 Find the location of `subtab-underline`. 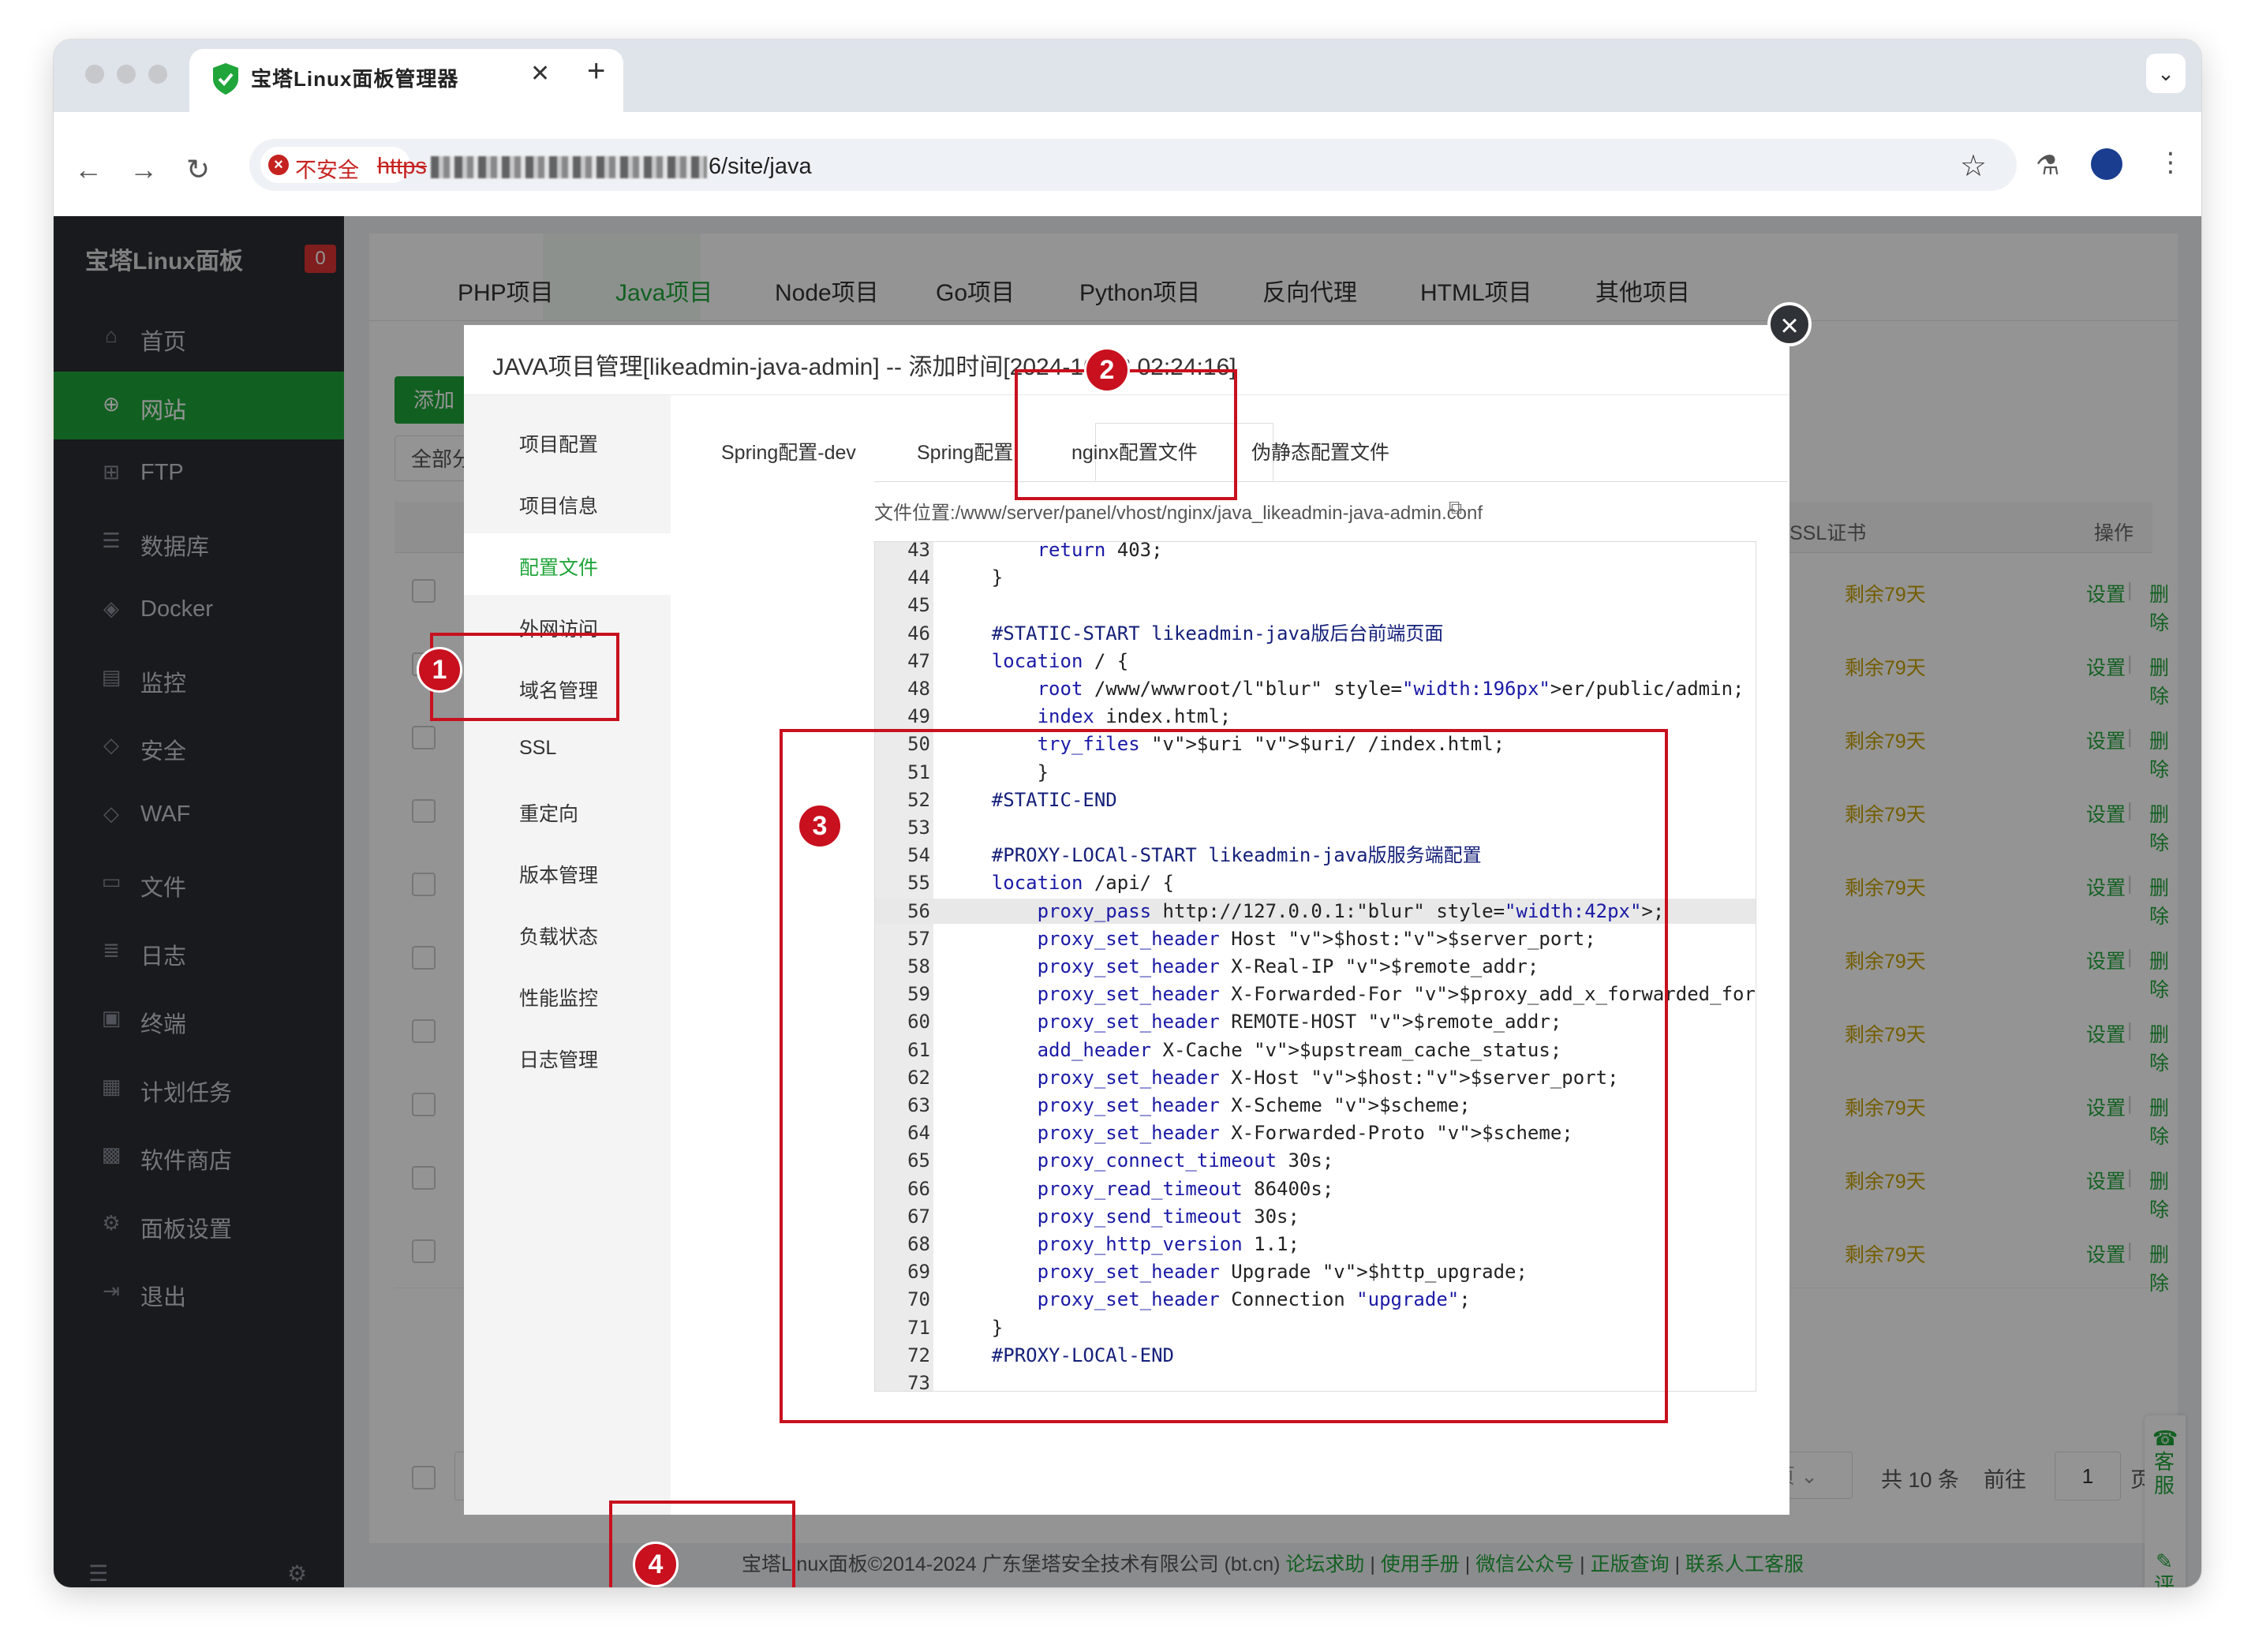

subtab-underline is located at coordinates (1331, 482).